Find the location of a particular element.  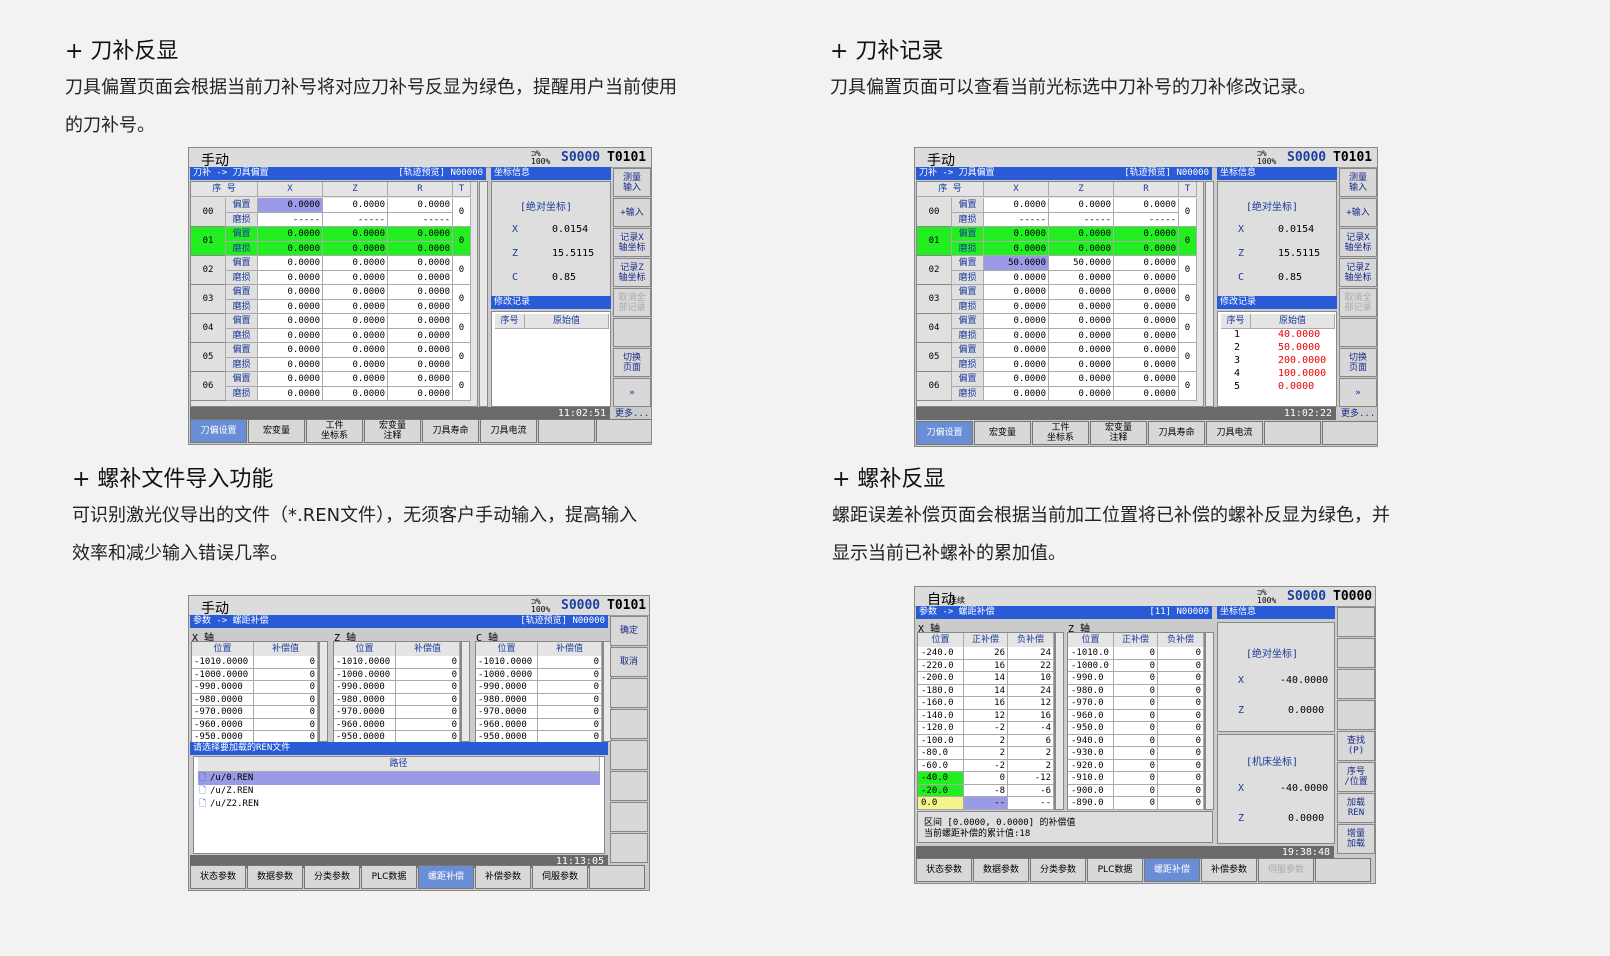

tool-number-cell: 03 is located at coordinates (934, 299).